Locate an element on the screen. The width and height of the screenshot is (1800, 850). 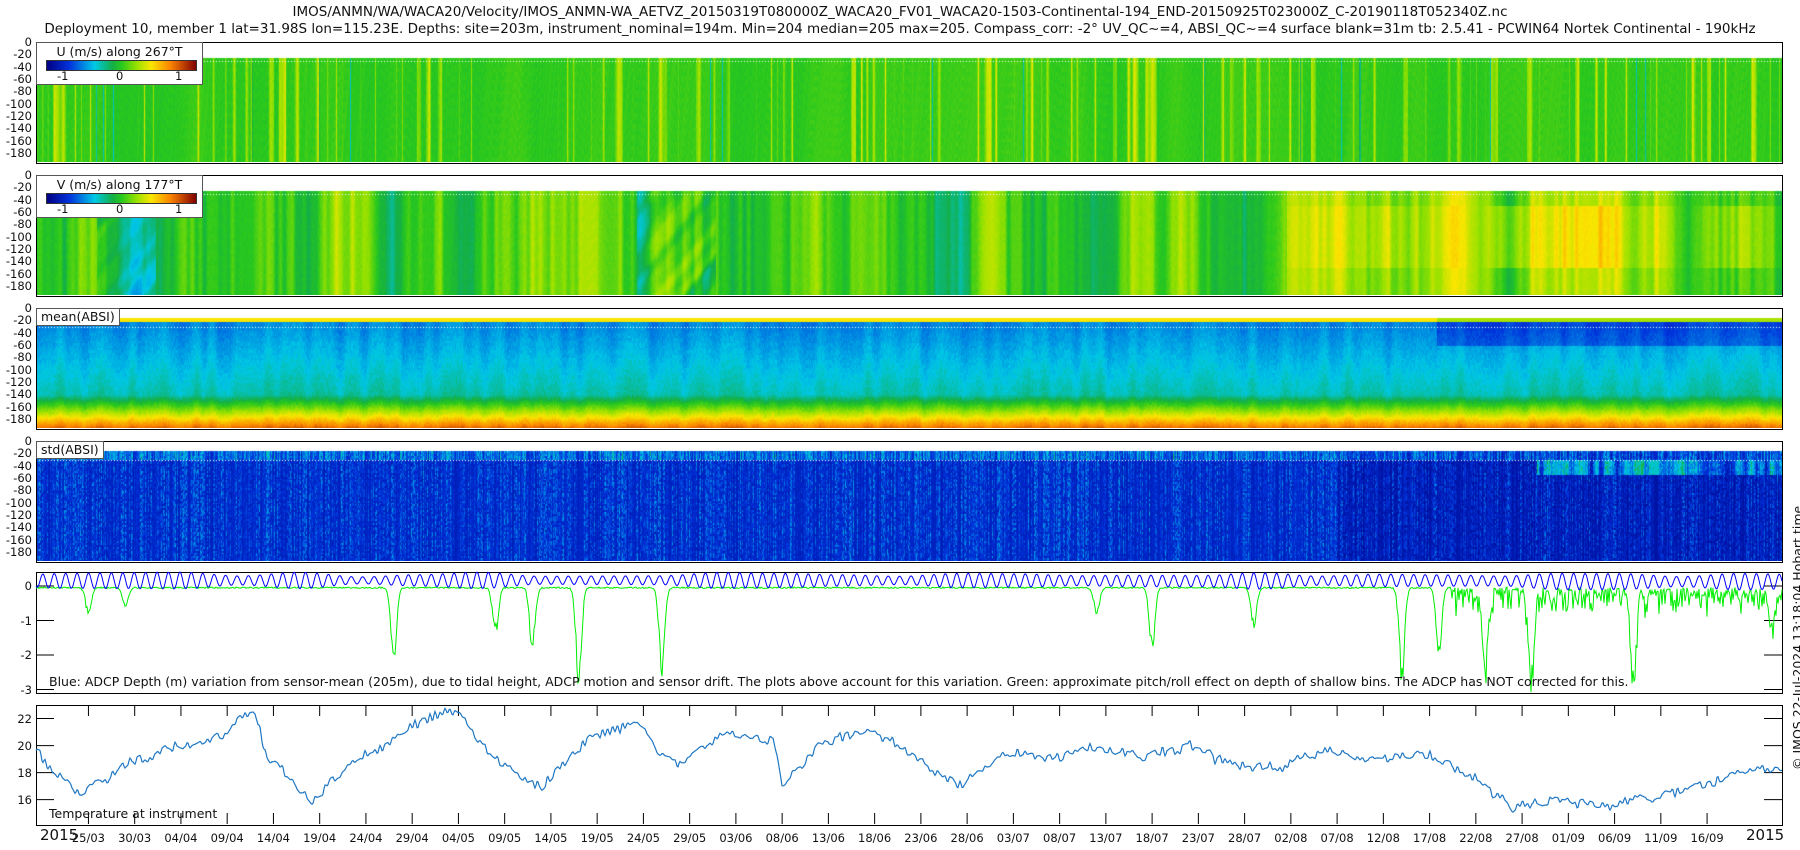
date-tick-label: 24/04 is located at coordinates (366, 838).